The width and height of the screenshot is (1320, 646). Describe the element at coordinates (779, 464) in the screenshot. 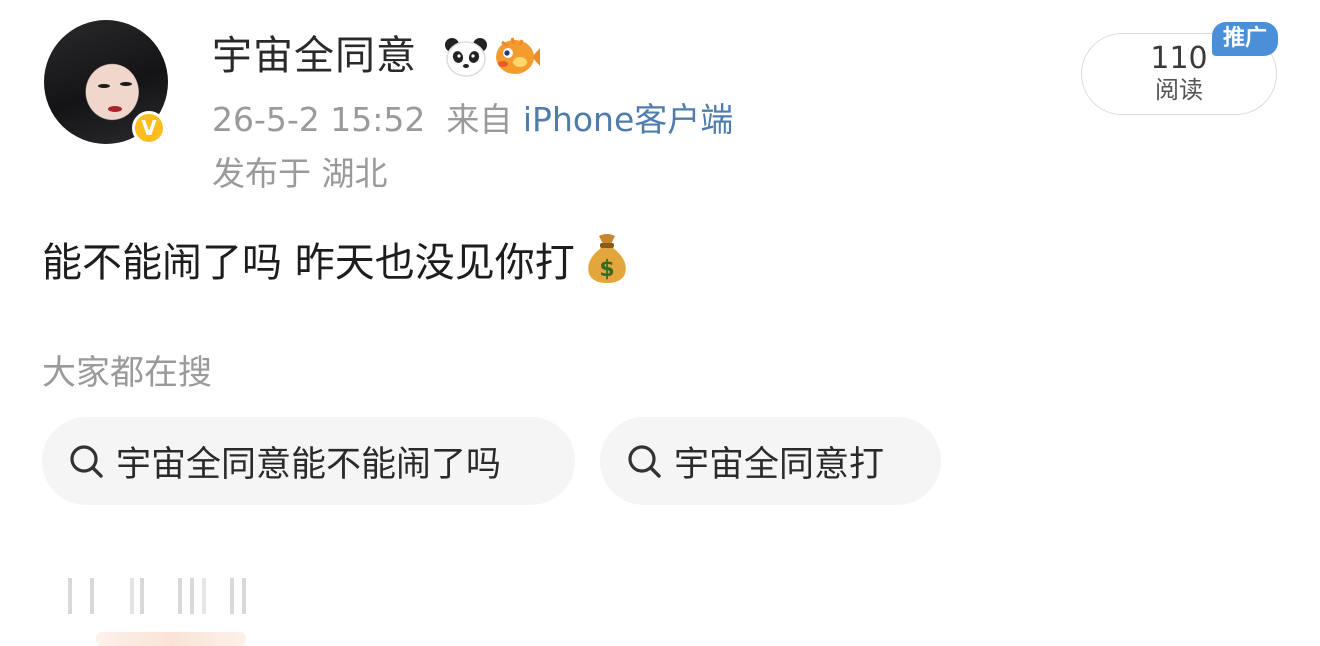

I see `search-chip-label: 宇宙全同意打` at that location.